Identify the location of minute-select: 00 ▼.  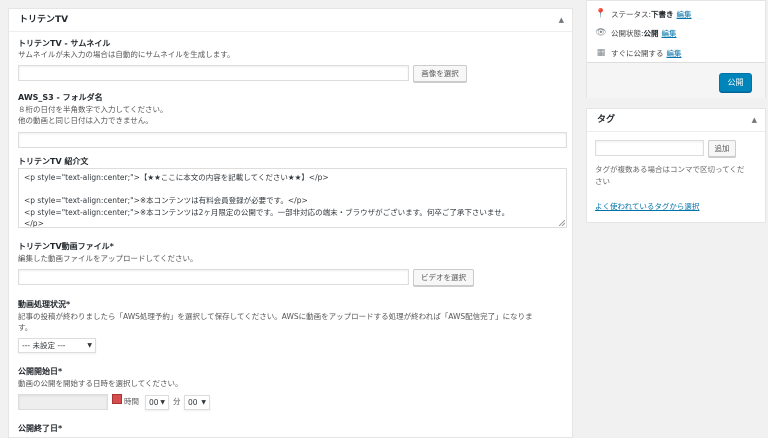
(197, 402).